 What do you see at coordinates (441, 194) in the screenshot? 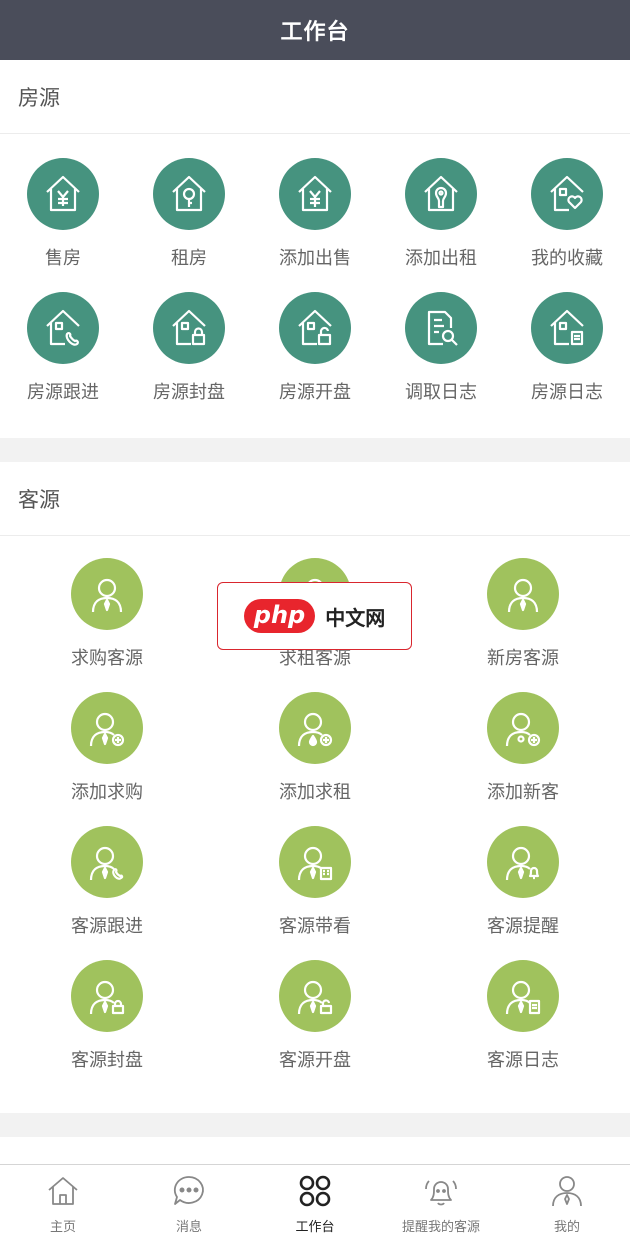
I see `house-key-add-icon` at bounding box center [441, 194].